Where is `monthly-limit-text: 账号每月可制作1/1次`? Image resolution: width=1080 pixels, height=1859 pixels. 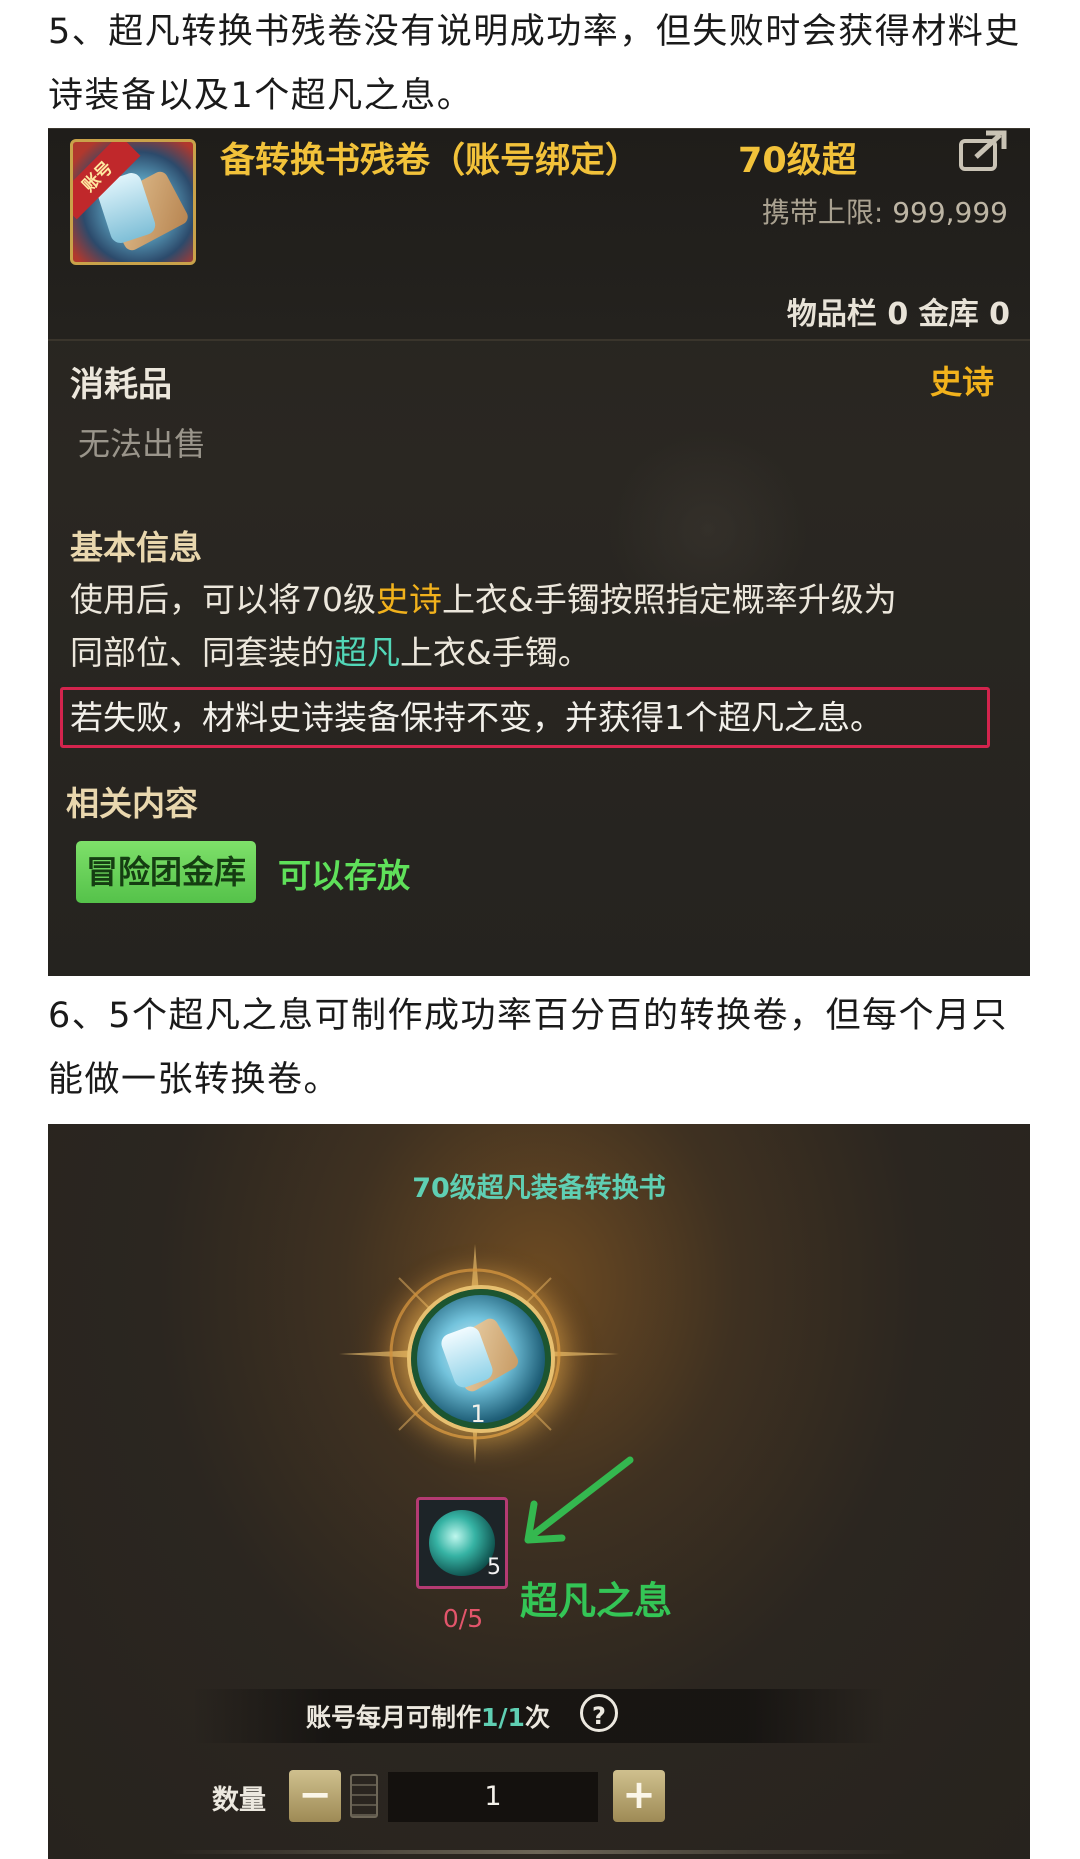 monthly-limit-text: 账号每月可制作1/1次 is located at coordinates (428, 1716).